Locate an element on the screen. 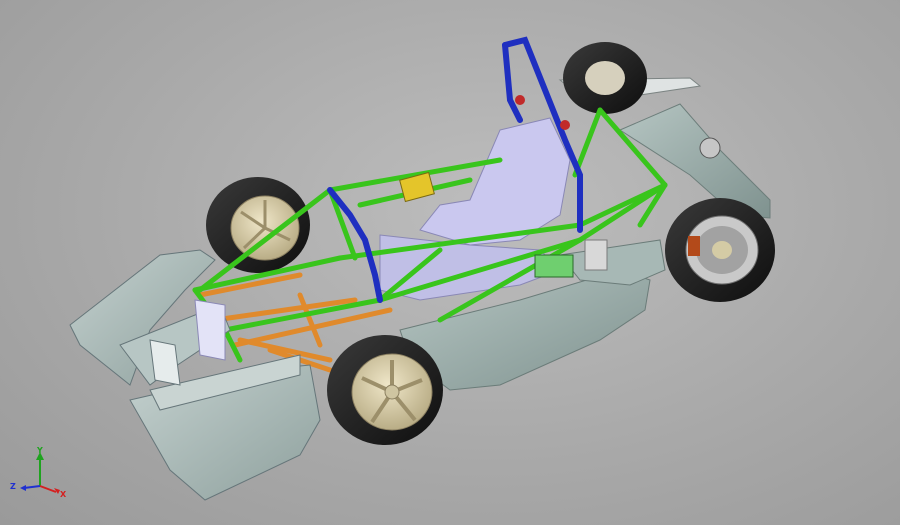 Image resolution: width=900 pixels, height=525 pixels. axis-label-z: Z is located at coordinates (13, 486).